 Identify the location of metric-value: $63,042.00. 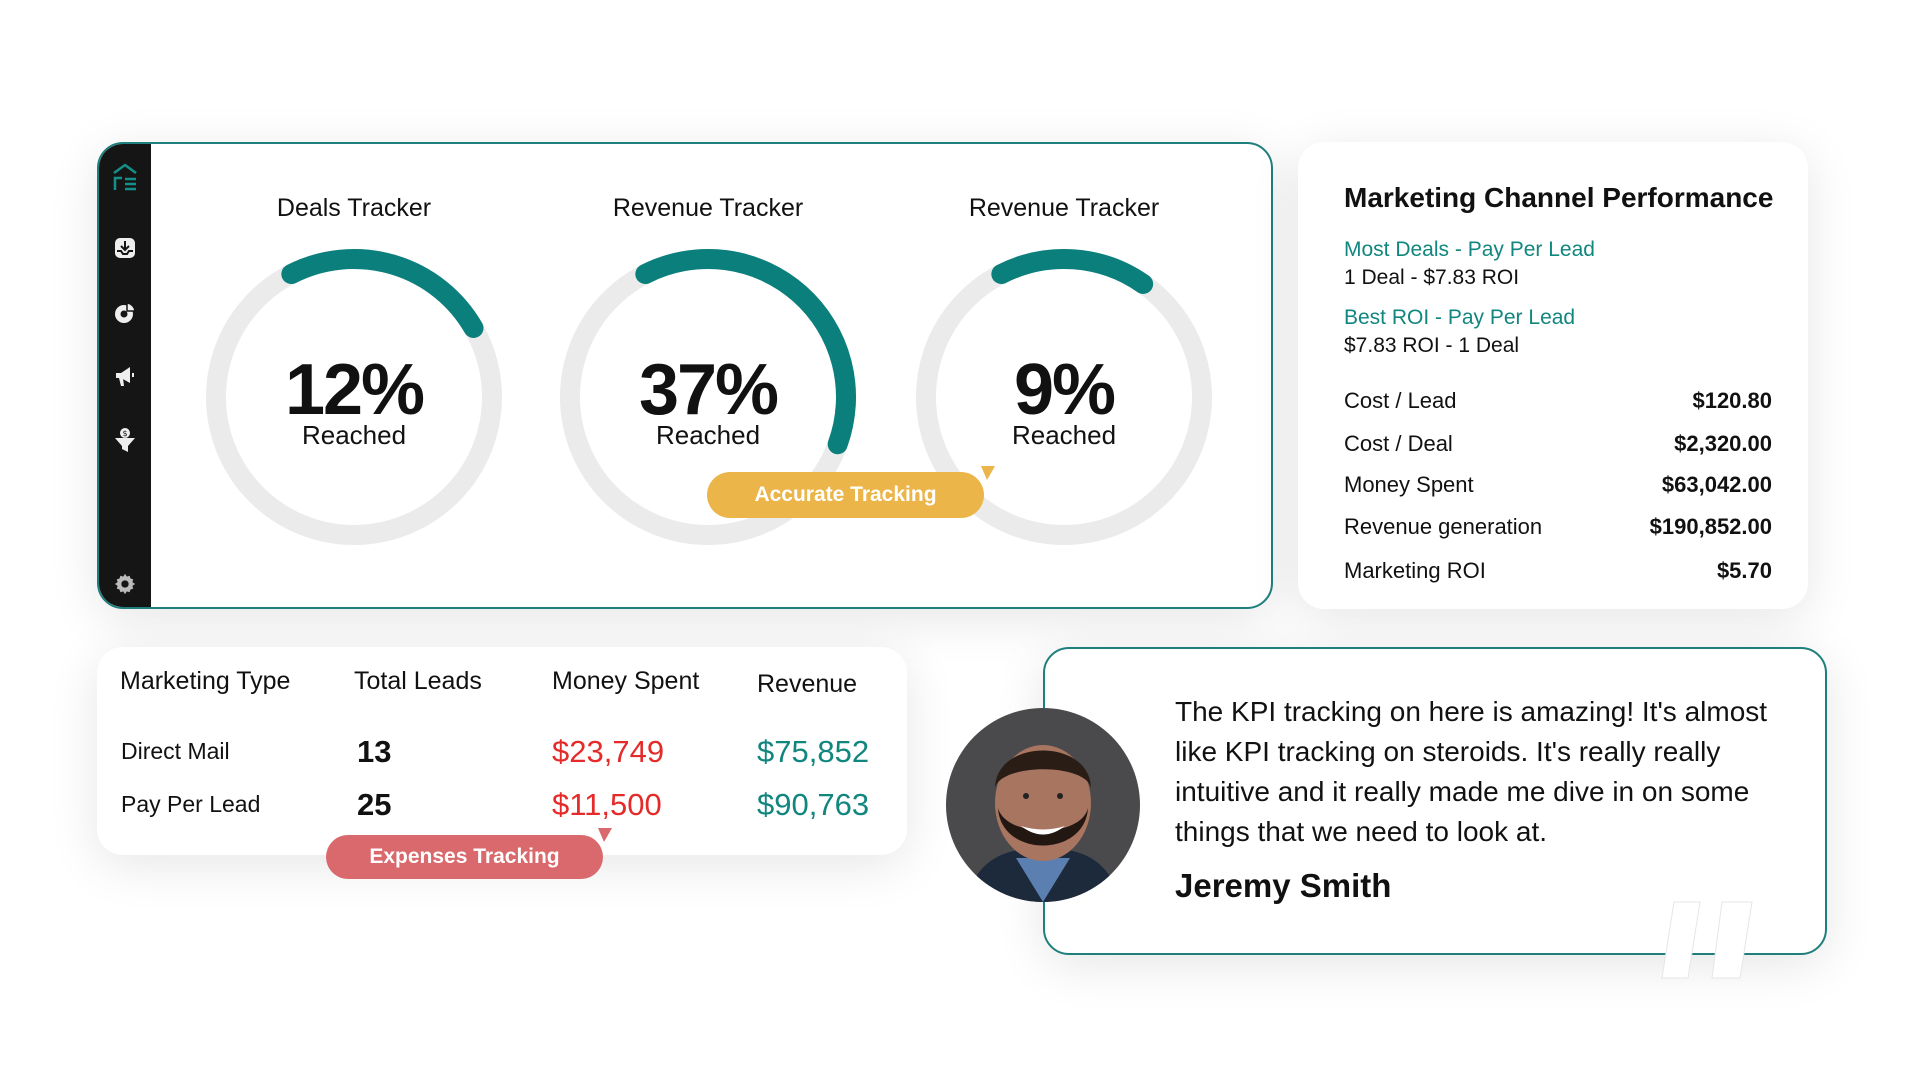
(1716, 484).